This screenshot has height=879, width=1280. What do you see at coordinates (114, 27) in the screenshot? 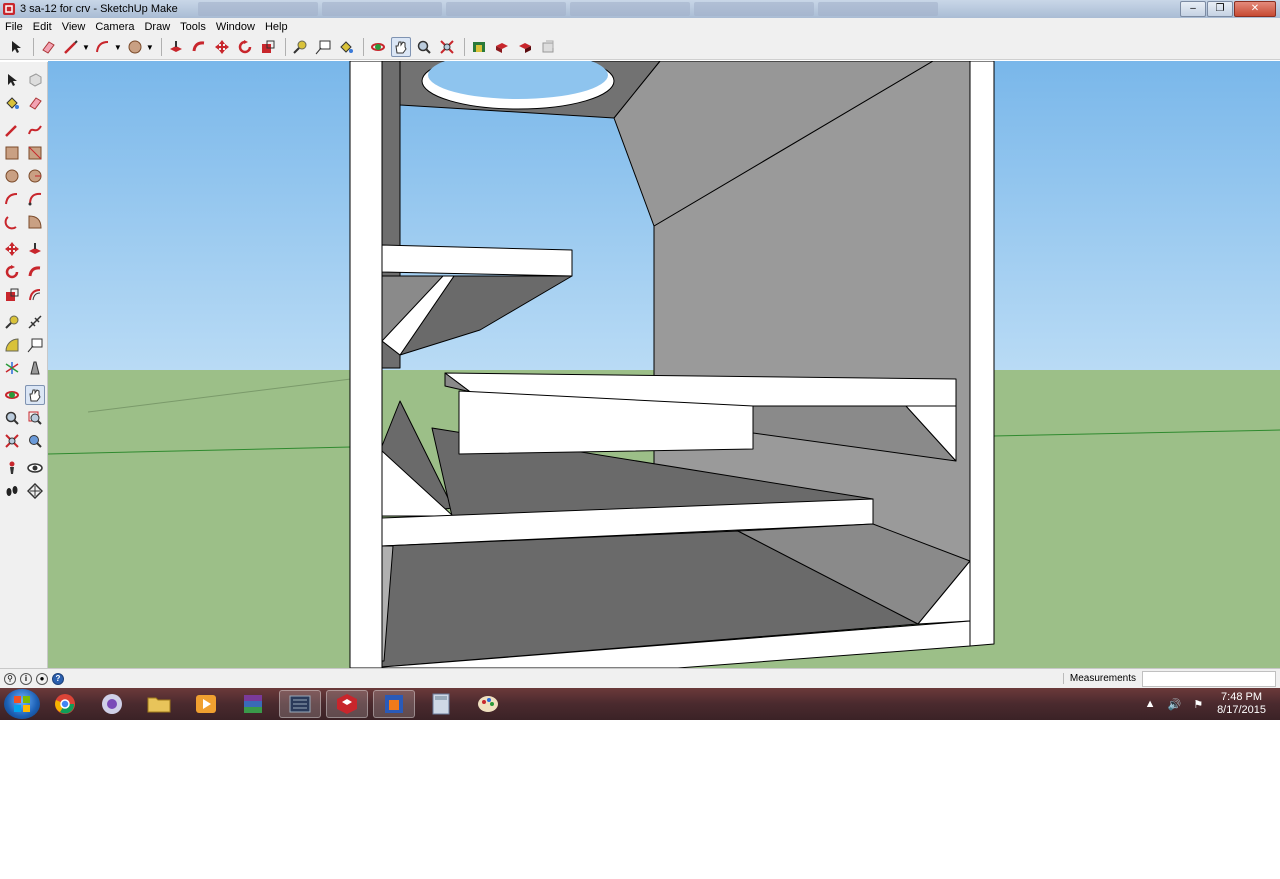
I see `menu-camera: Camera` at bounding box center [114, 27].